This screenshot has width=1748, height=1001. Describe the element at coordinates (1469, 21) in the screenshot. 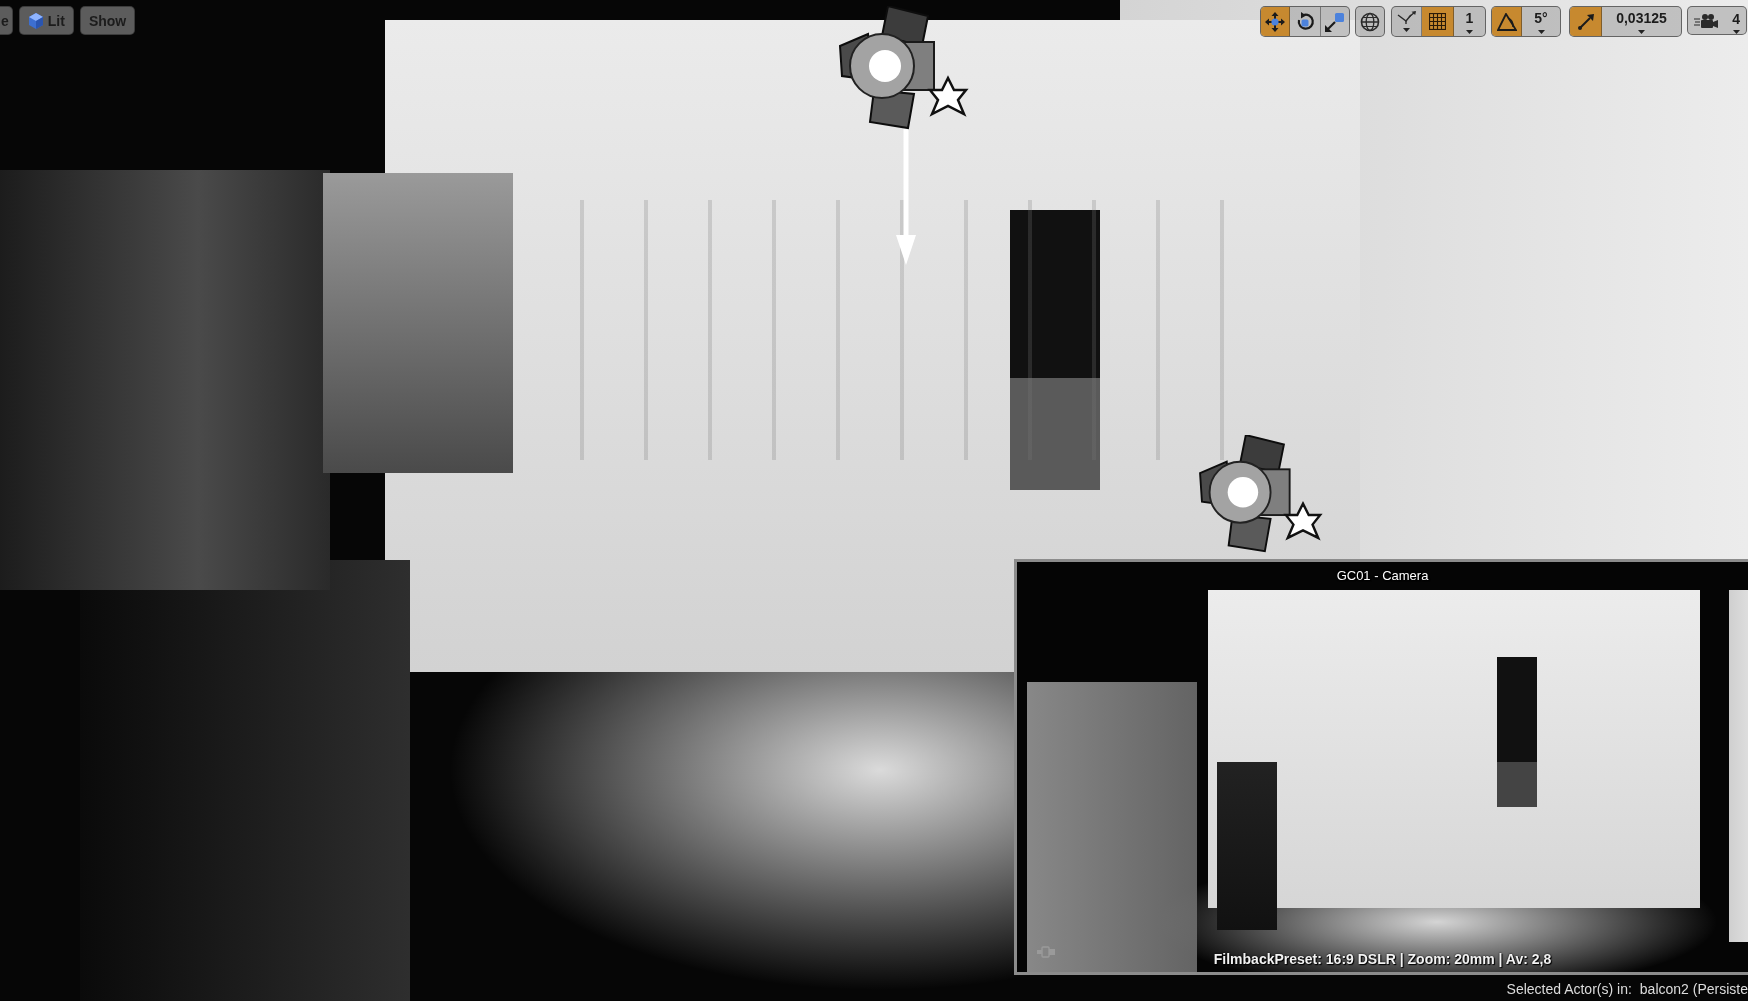

I see `grid-size-dropdown: 1` at that location.